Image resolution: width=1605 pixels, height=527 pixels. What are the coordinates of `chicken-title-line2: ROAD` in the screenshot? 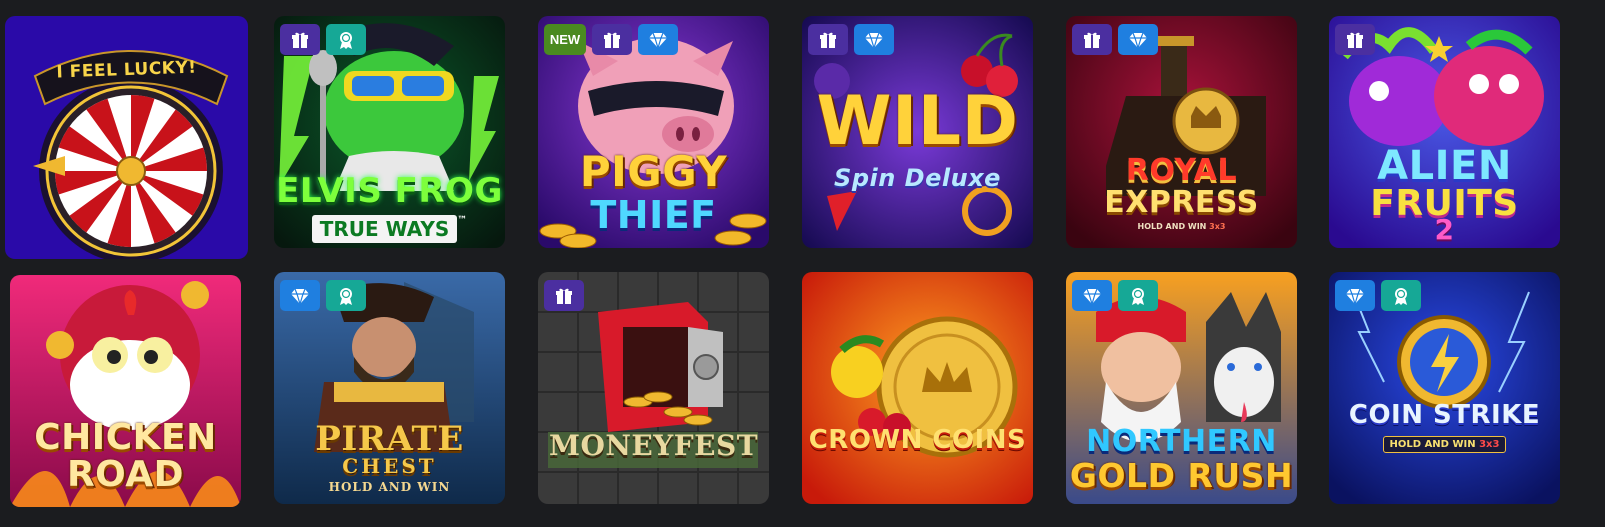 It's located at (125, 474).